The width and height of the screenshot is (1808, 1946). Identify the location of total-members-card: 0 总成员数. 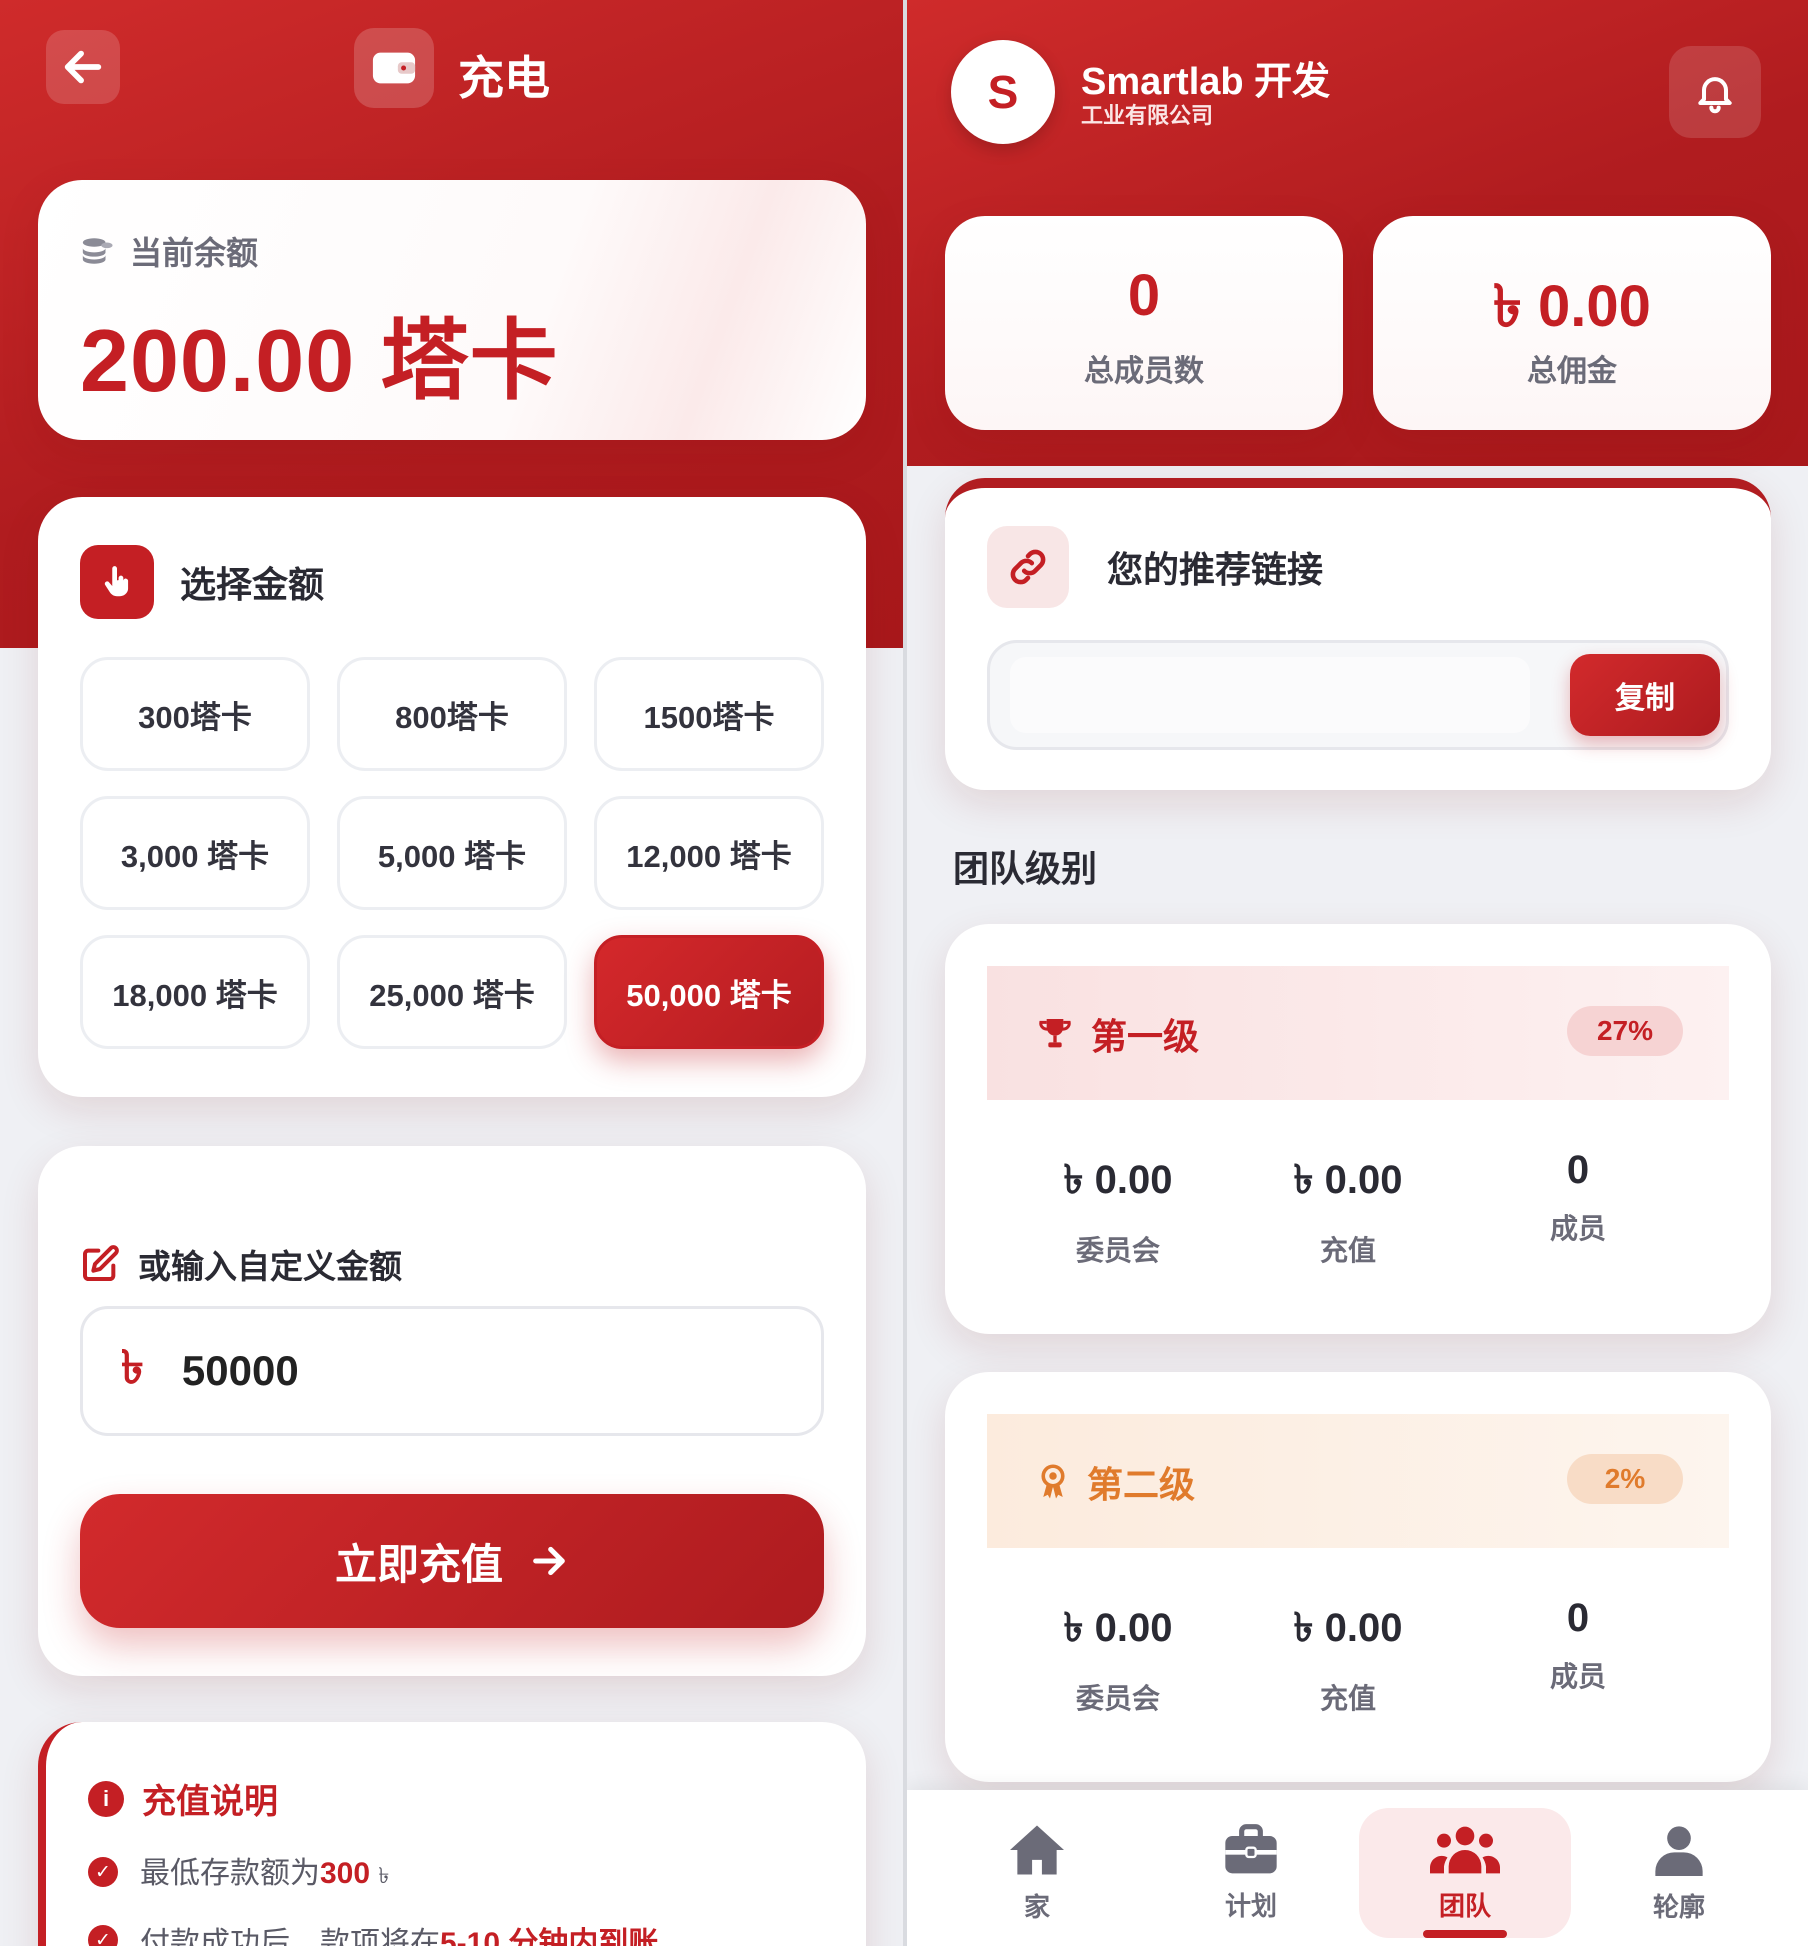
(1144, 323).